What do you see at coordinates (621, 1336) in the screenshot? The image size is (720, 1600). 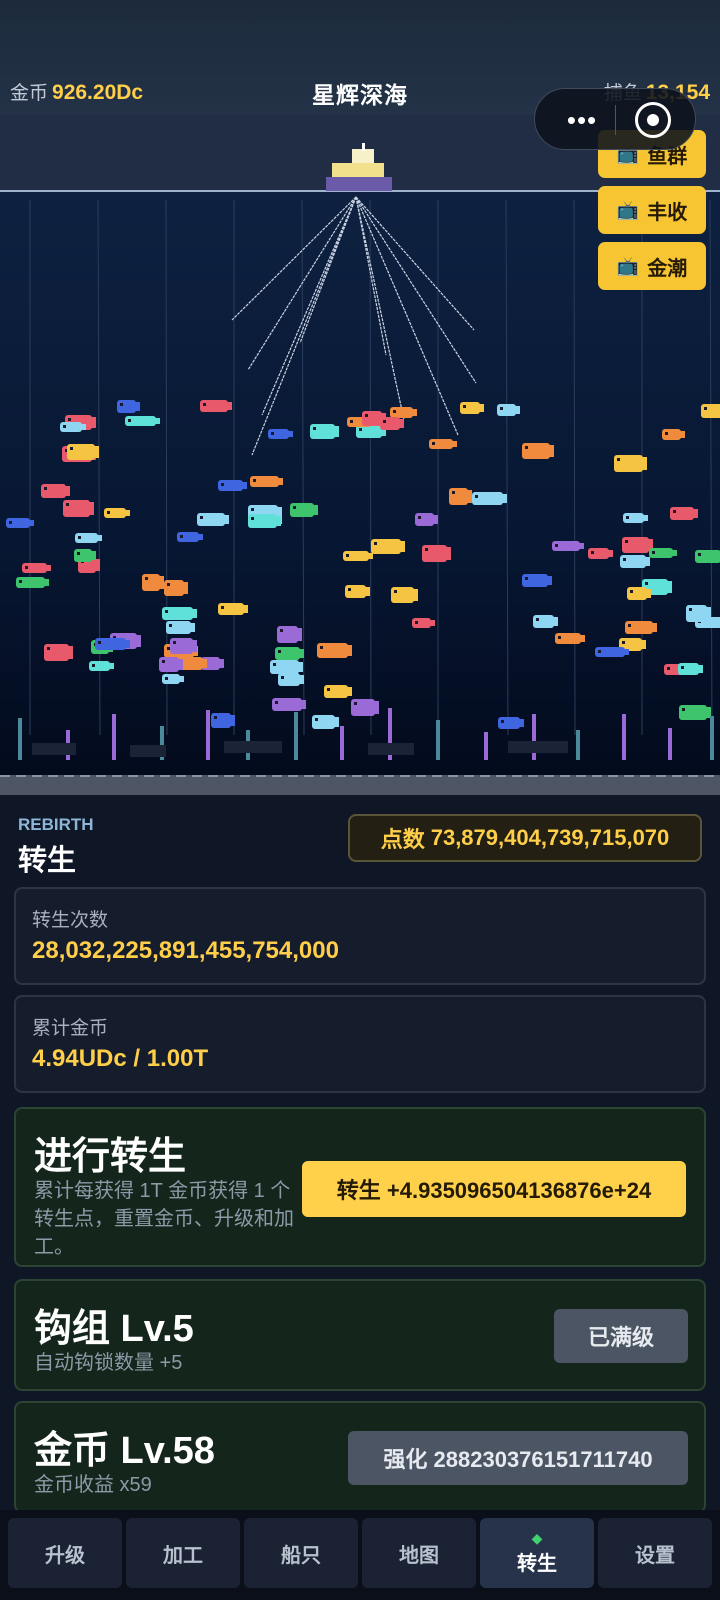 I see `maxed-button: 已满级` at bounding box center [621, 1336].